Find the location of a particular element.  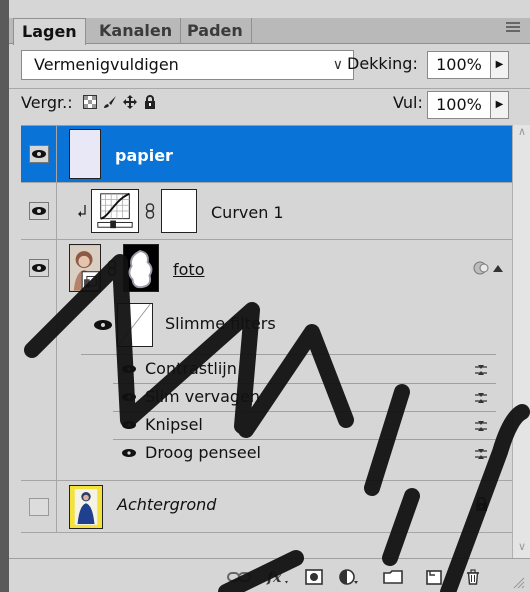

layer-row-curven: Curven 1 is located at coordinates (266, 211).